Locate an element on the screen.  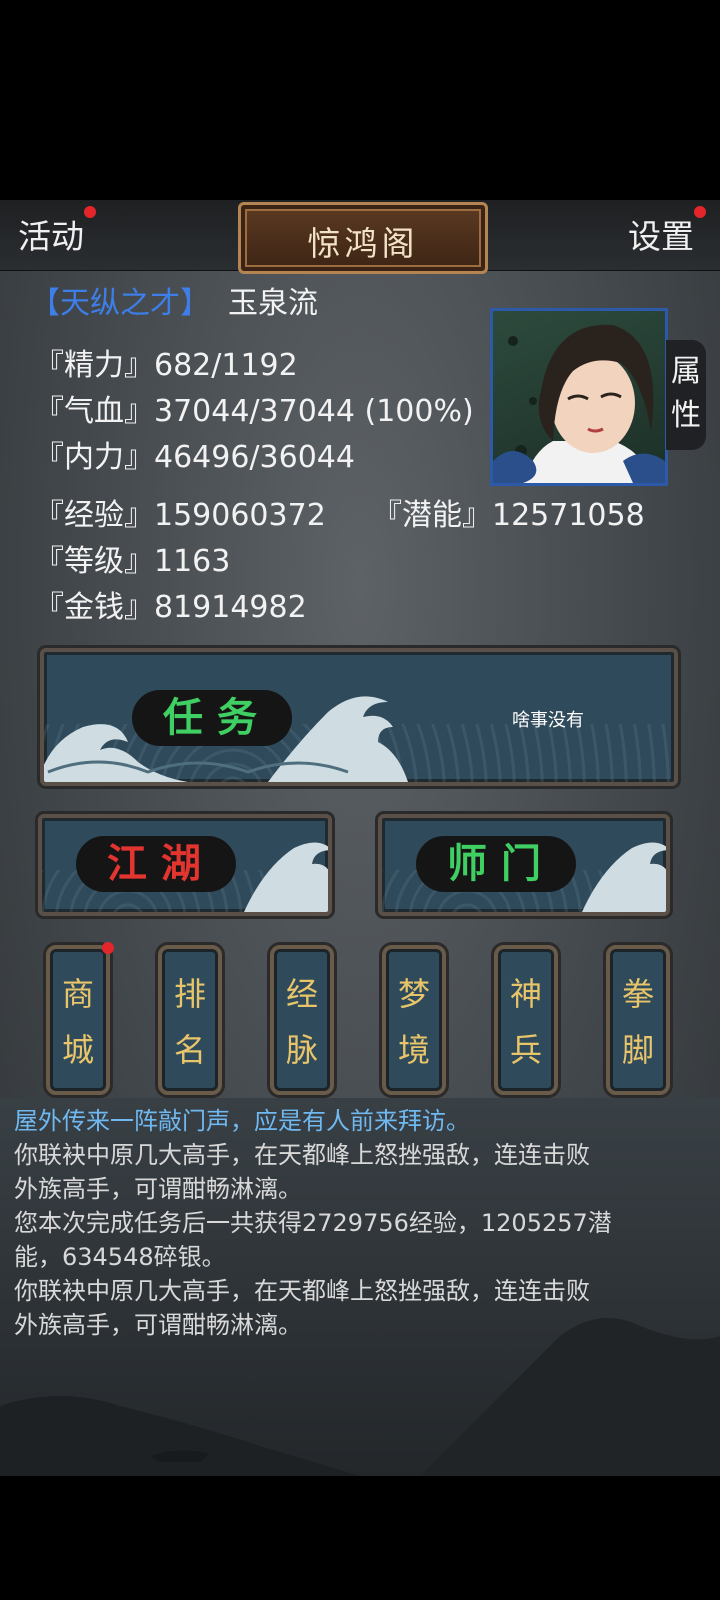
divine-weapon-button: 神 兵 is located at coordinates (526, 1020).